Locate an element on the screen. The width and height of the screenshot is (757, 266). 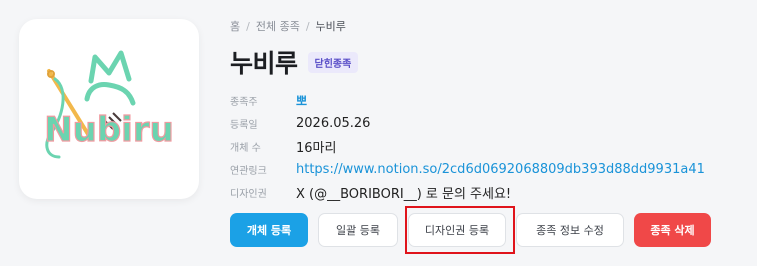
breadcrumb-home: 홈 is located at coordinates (235, 26).